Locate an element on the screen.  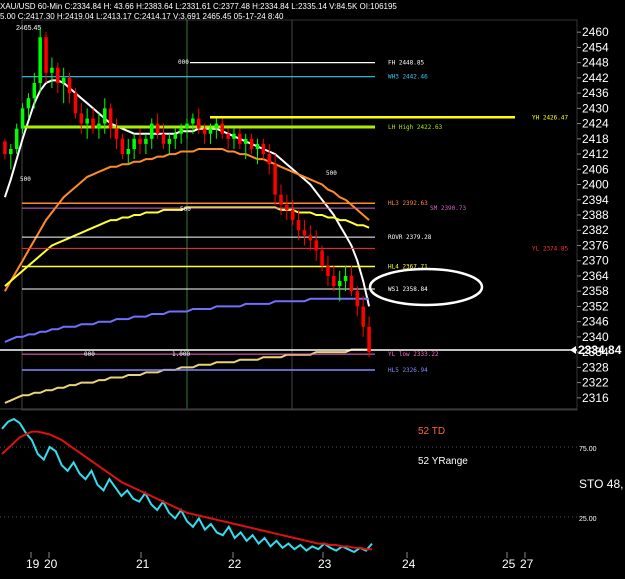
price-level-label: YL 2374.85 is located at coordinates (550, 248).